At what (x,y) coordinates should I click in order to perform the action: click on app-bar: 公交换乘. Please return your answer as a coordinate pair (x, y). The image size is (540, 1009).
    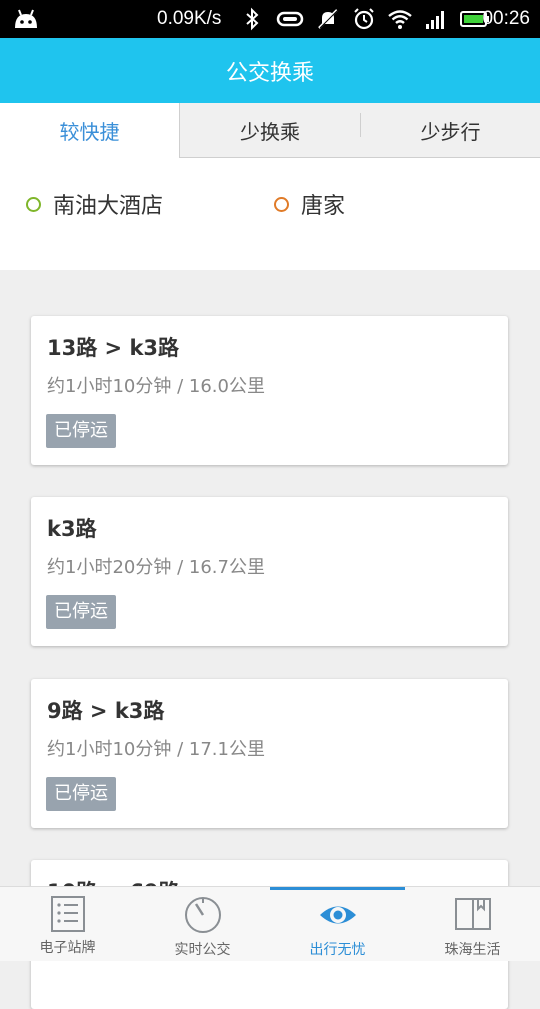
    Looking at the image, I should click on (270, 70).